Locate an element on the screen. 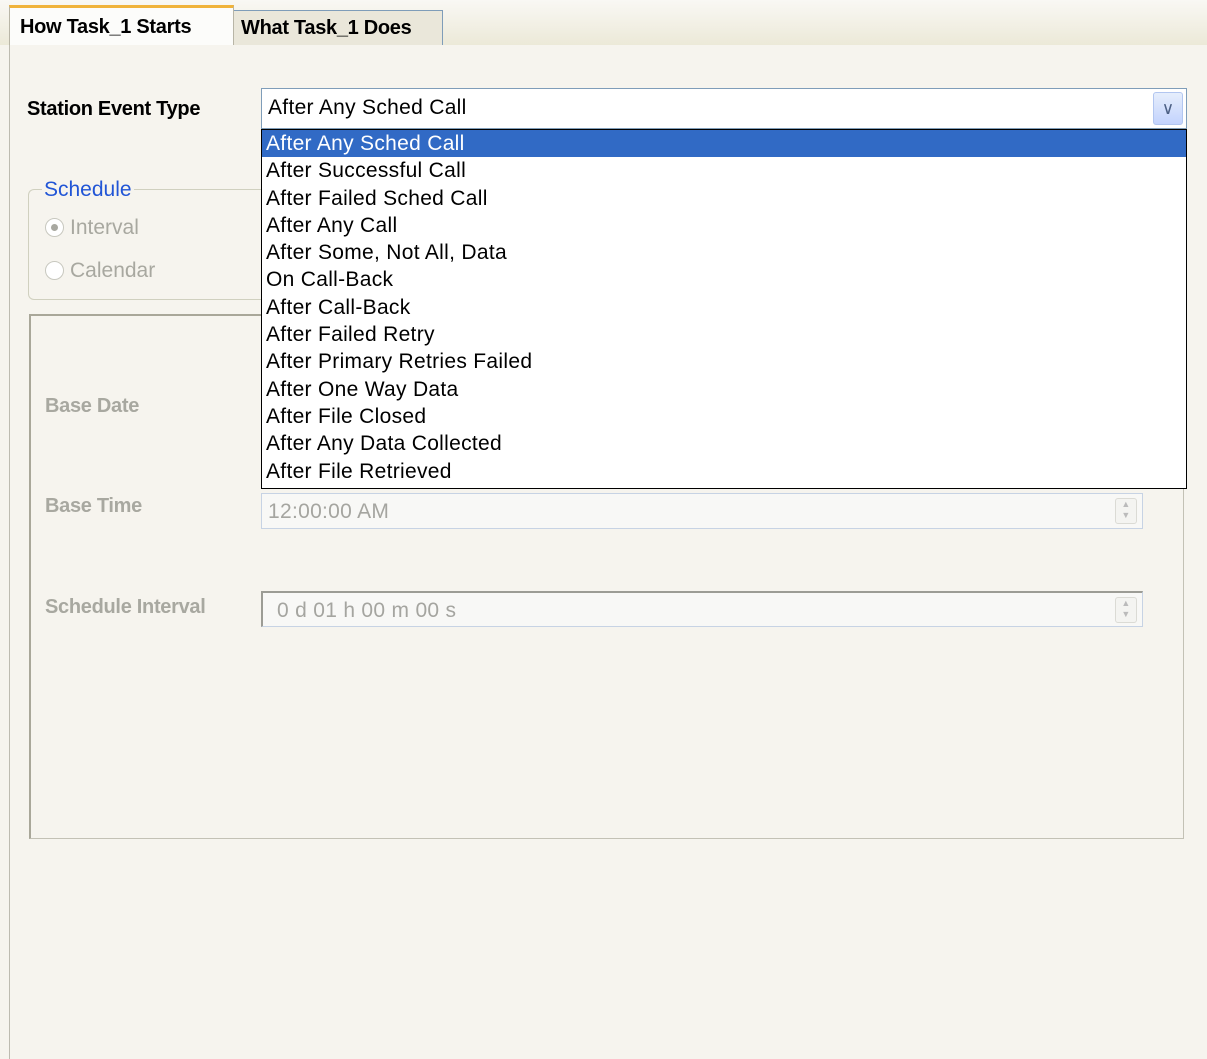  base-time-input: 12:00:00 AM ▲ ▼ is located at coordinates (702, 511).